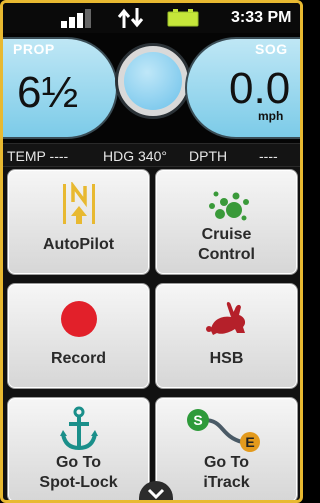 Image resolution: width=320 pixels, height=503 pixels. I want to click on record-label: Record, so click(78, 358).